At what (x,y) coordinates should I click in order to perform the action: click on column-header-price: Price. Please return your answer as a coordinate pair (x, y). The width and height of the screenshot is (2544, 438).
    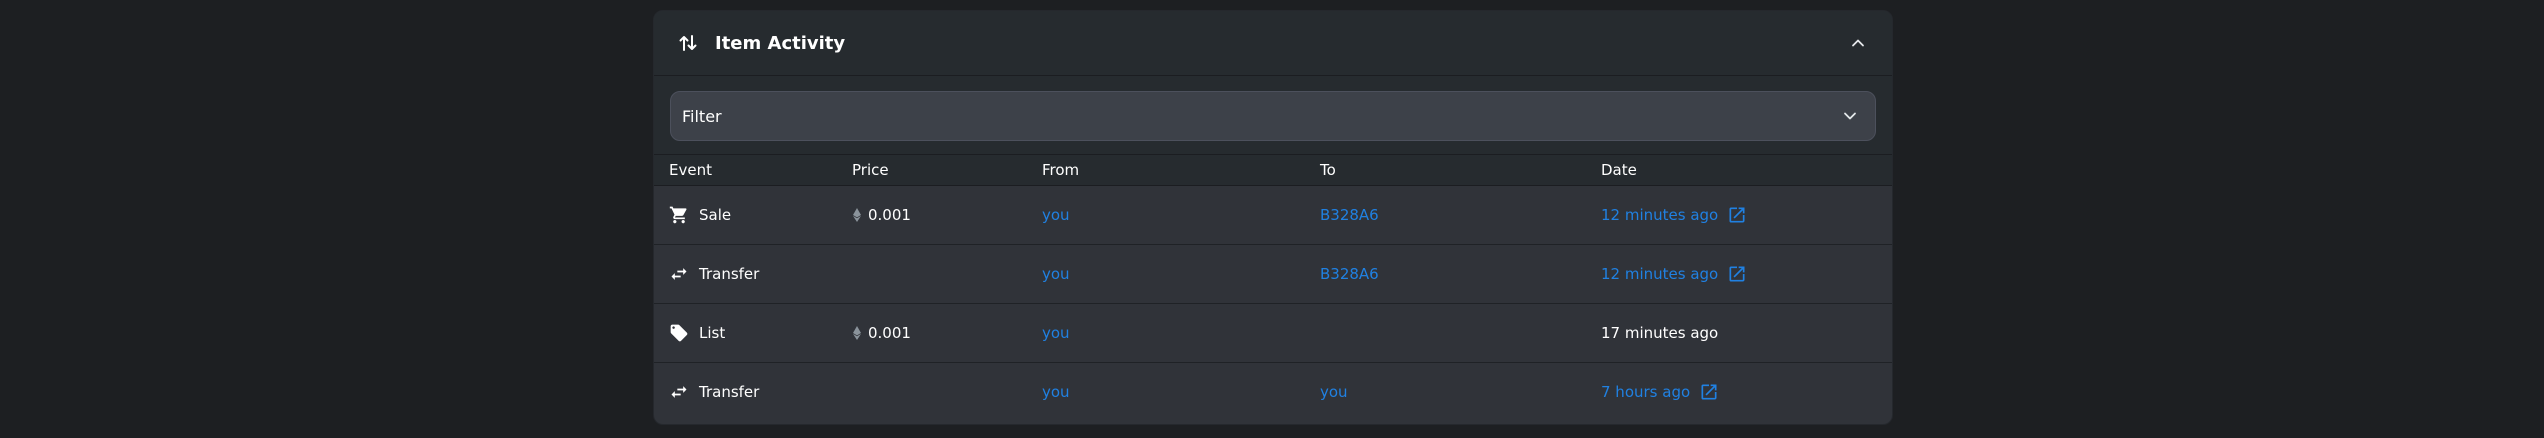
    Looking at the image, I should click on (870, 170).